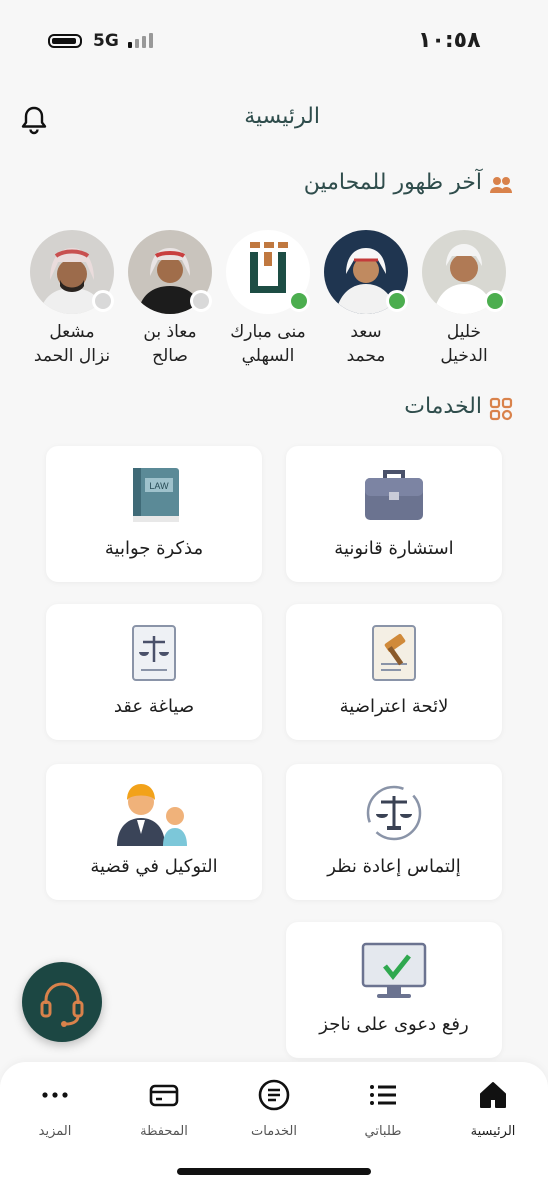  I want to click on nav-item-home: الرئيسية, so click(493, 1107).